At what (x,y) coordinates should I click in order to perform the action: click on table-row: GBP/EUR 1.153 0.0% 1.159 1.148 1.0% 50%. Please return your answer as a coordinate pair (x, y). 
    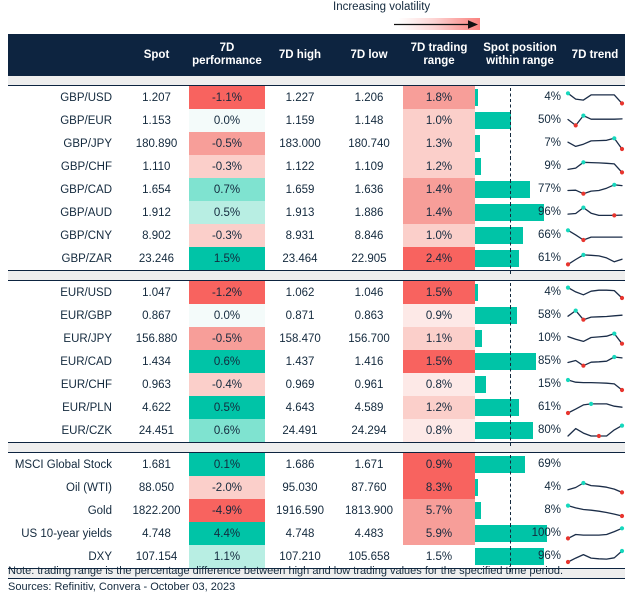
    Looking at the image, I should click on (316, 122).